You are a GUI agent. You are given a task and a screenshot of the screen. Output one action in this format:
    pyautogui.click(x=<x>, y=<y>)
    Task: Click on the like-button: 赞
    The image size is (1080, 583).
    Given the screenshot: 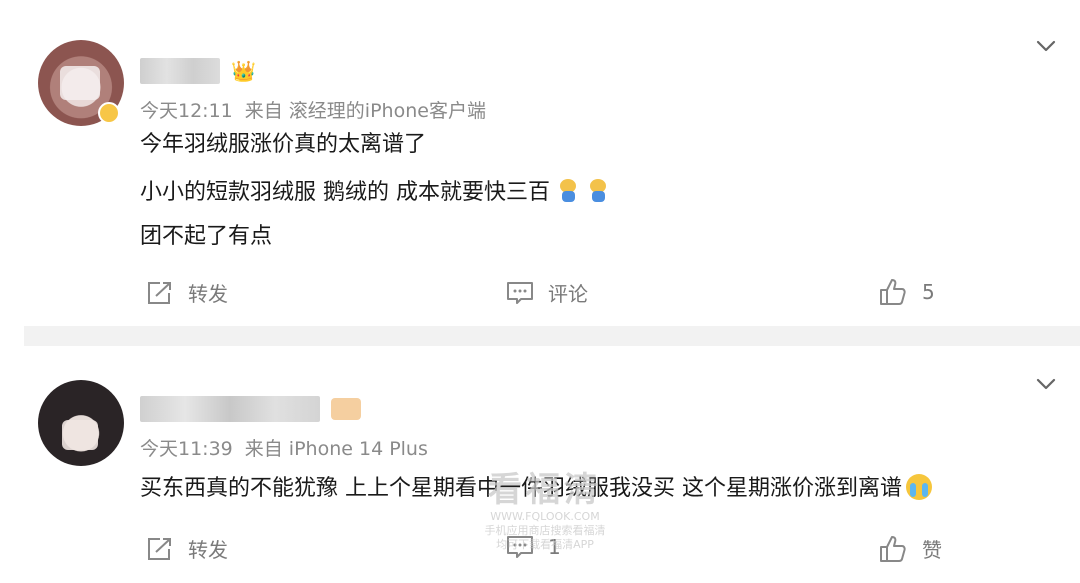 What is the action you would take?
    pyautogui.click(x=910, y=548)
    